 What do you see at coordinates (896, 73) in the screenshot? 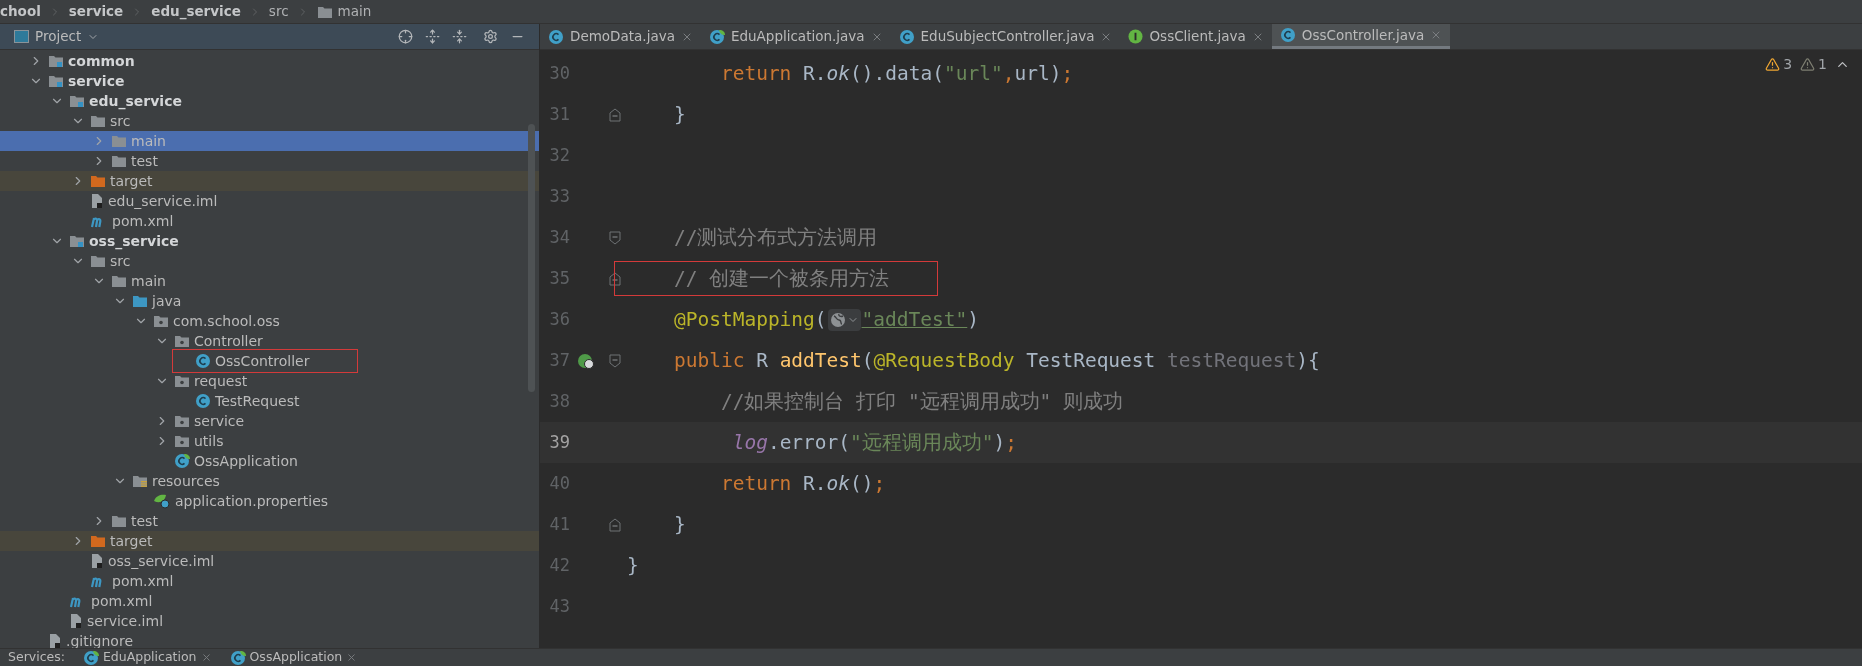
I see `code-text: return R.ok().data("url",url);` at bounding box center [896, 73].